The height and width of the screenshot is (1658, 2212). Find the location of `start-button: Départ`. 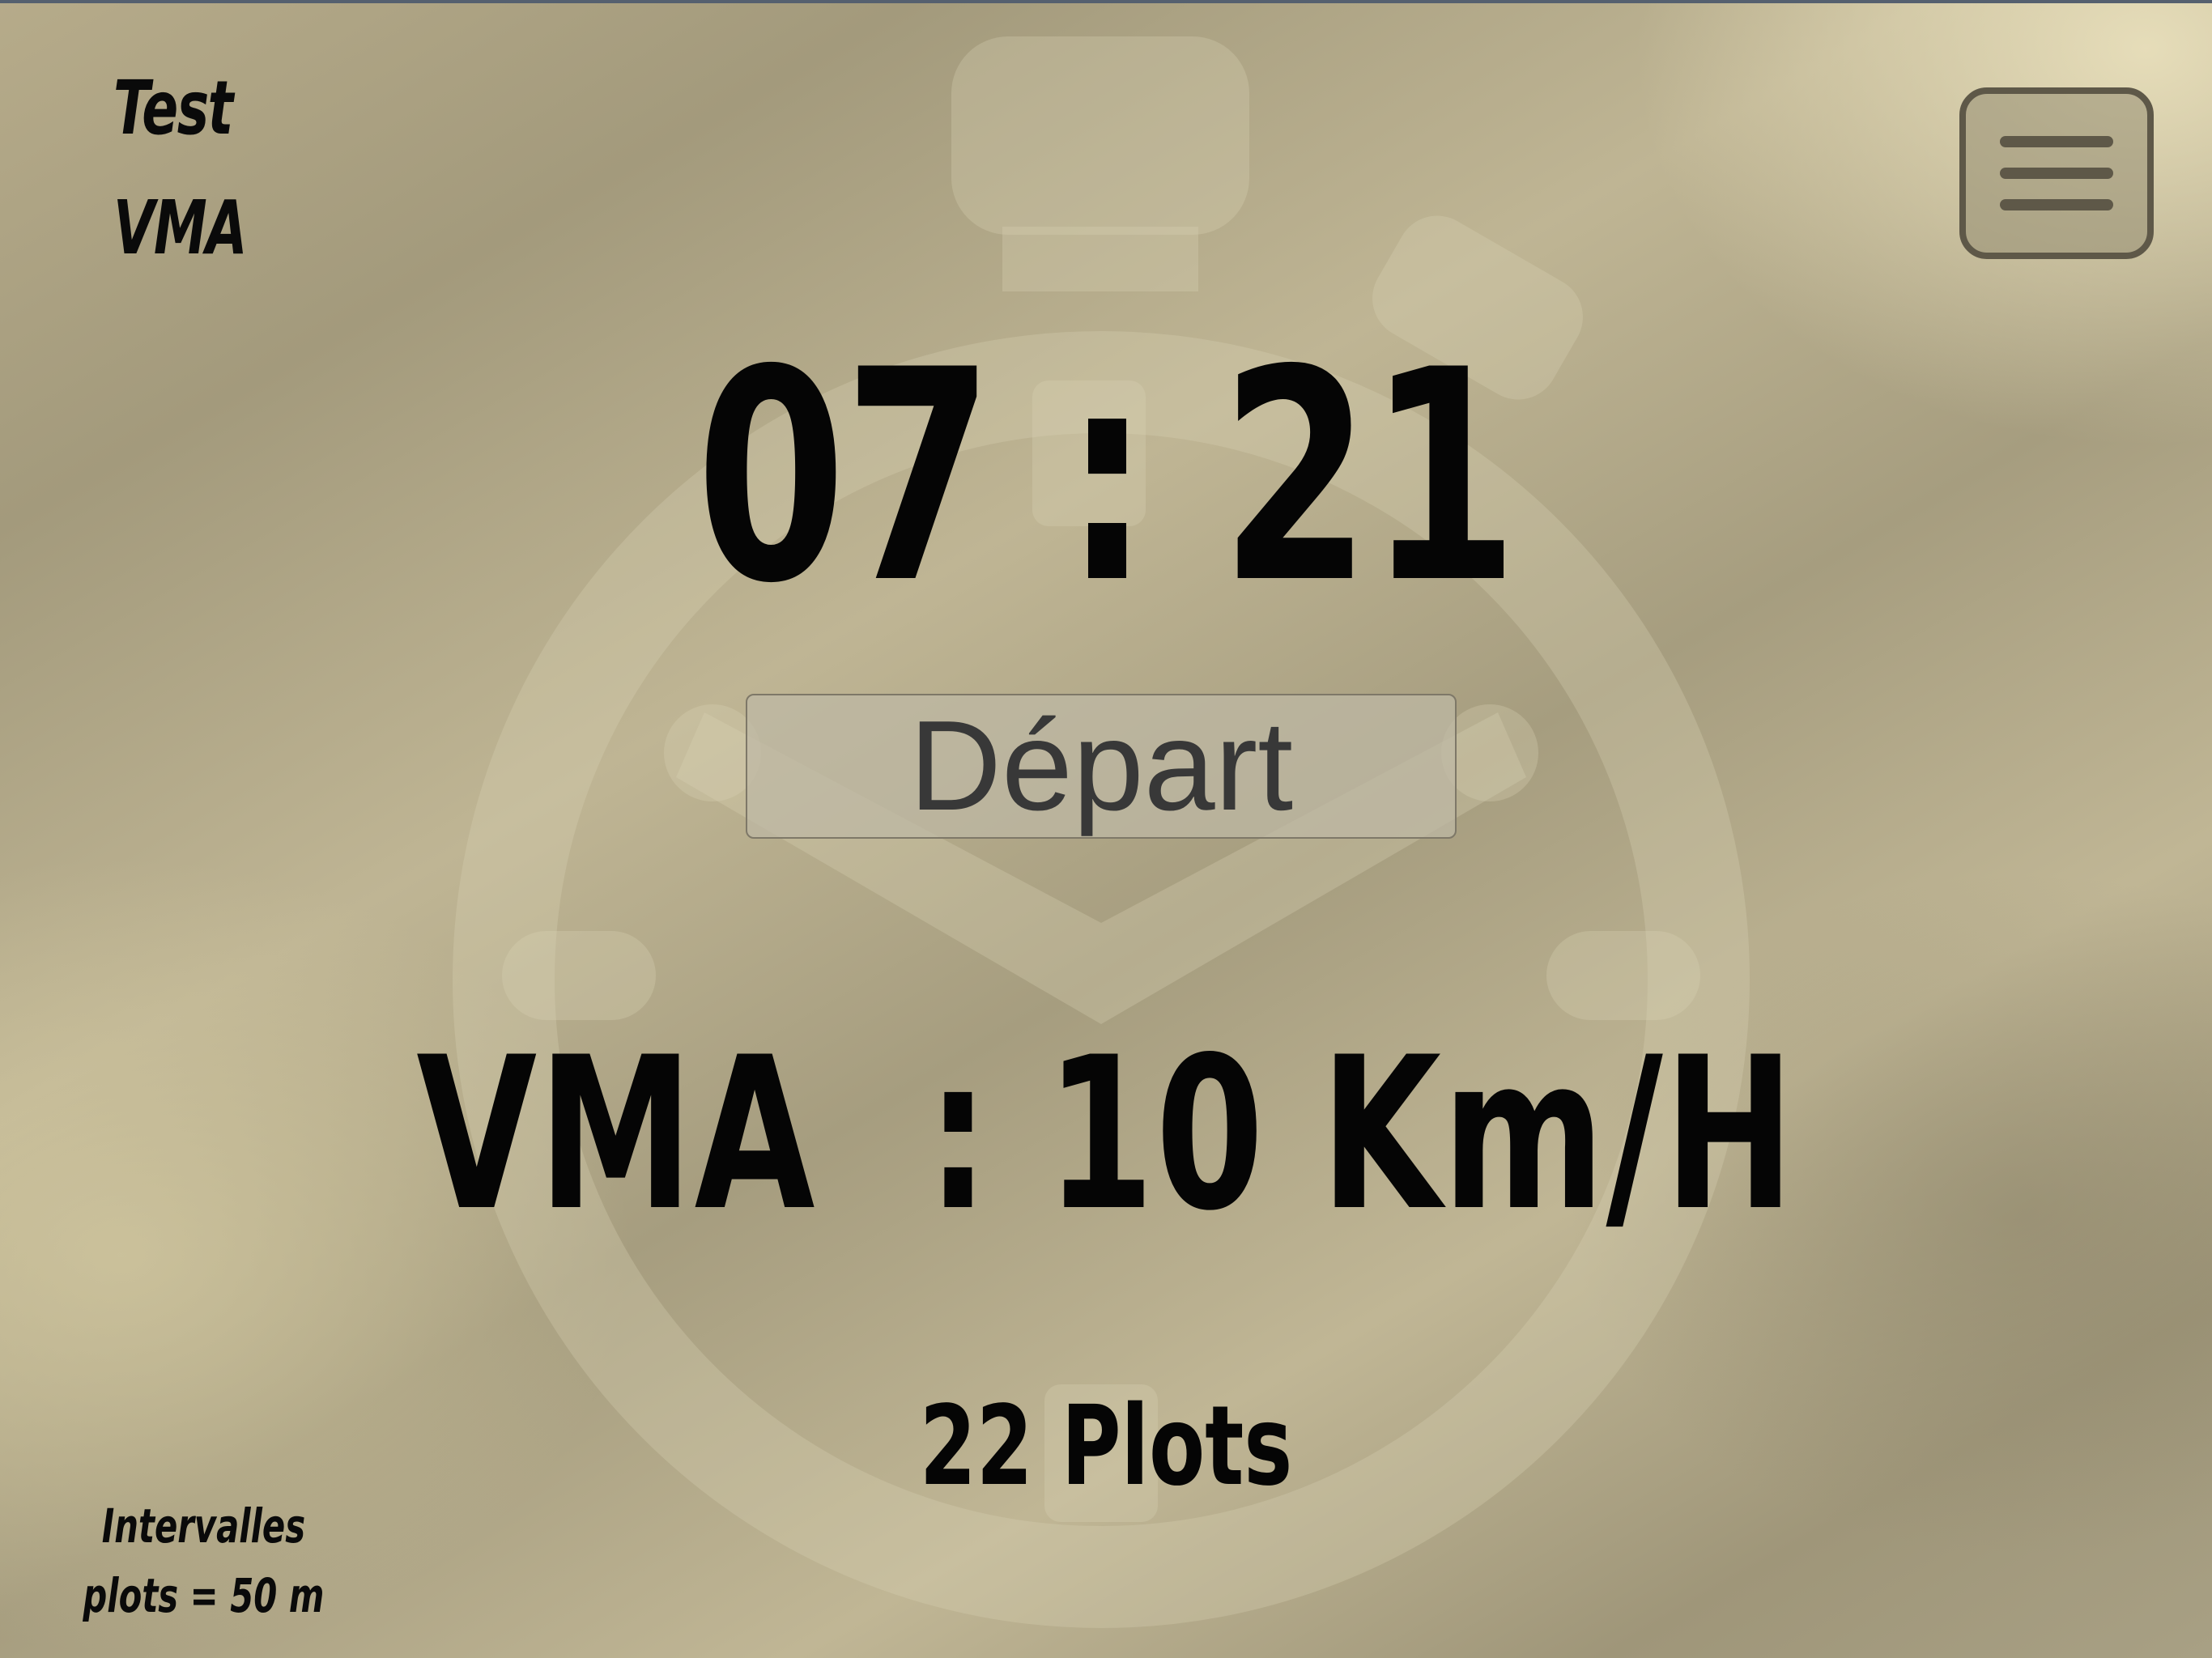

start-button: Départ is located at coordinates (1102, 766).